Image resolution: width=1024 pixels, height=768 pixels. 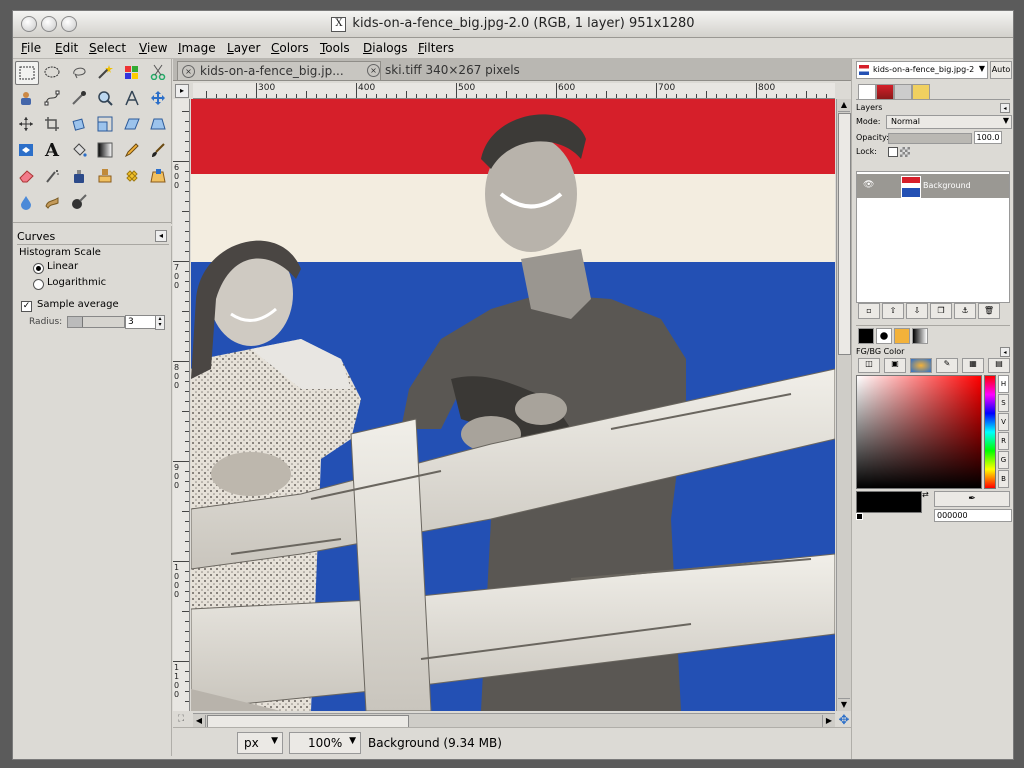 What do you see at coordinates (132, 72) in the screenshot?
I see `select-by-color-tool-icon` at bounding box center [132, 72].